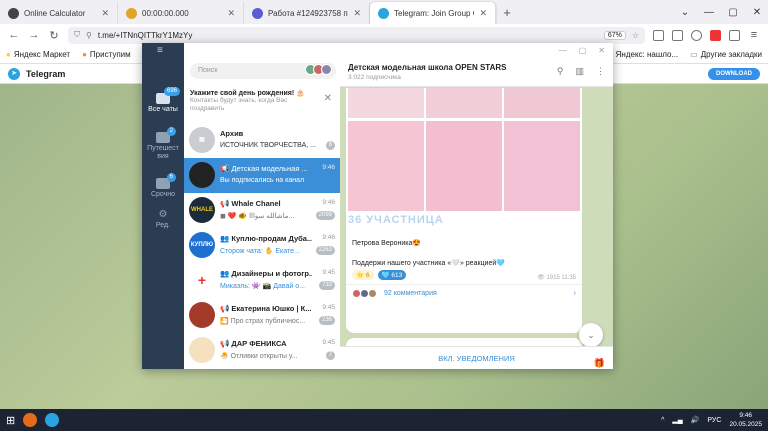 Image resolution: width=768 pixels, height=431 pixels. What do you see at coordinates (685, 12) in the screenshot?
I see `tab-list-icon: ⌄` at bounding box center [685, 12].